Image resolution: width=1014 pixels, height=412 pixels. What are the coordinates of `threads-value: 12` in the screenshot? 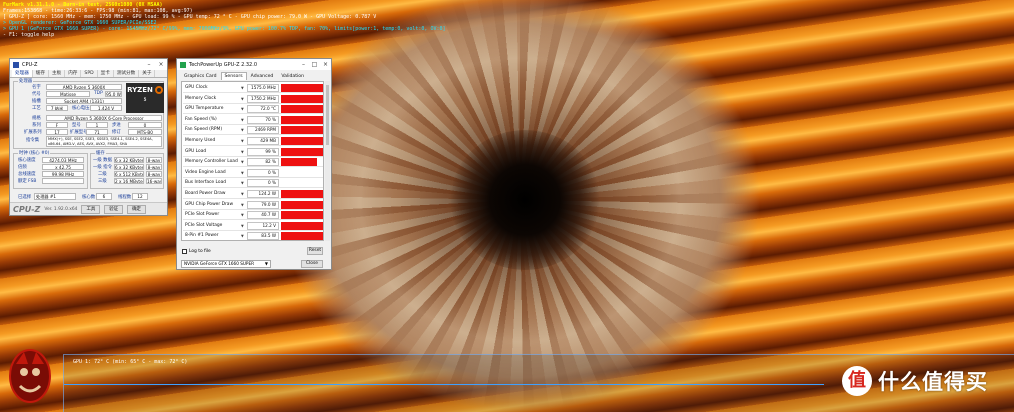 It's located at (140, 196).